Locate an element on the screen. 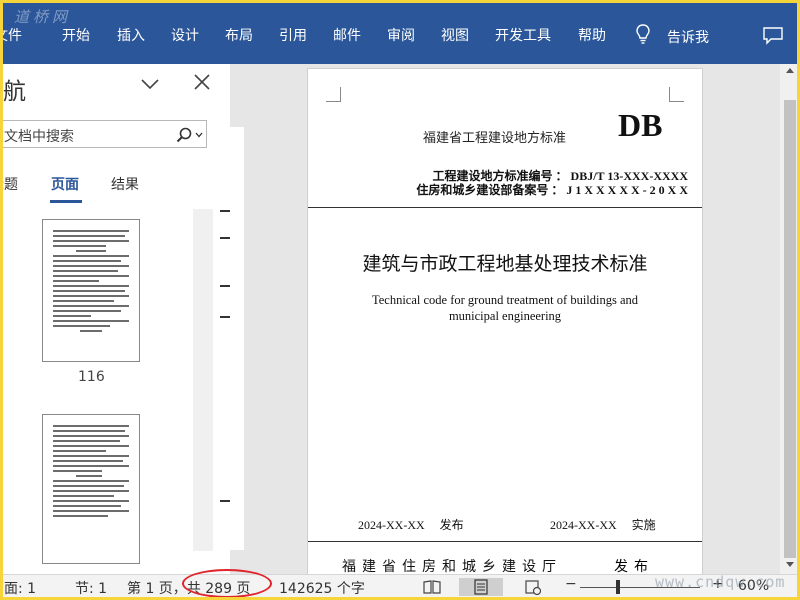  tell-me-search: 告诉我 is located at coordinates (688, 37).